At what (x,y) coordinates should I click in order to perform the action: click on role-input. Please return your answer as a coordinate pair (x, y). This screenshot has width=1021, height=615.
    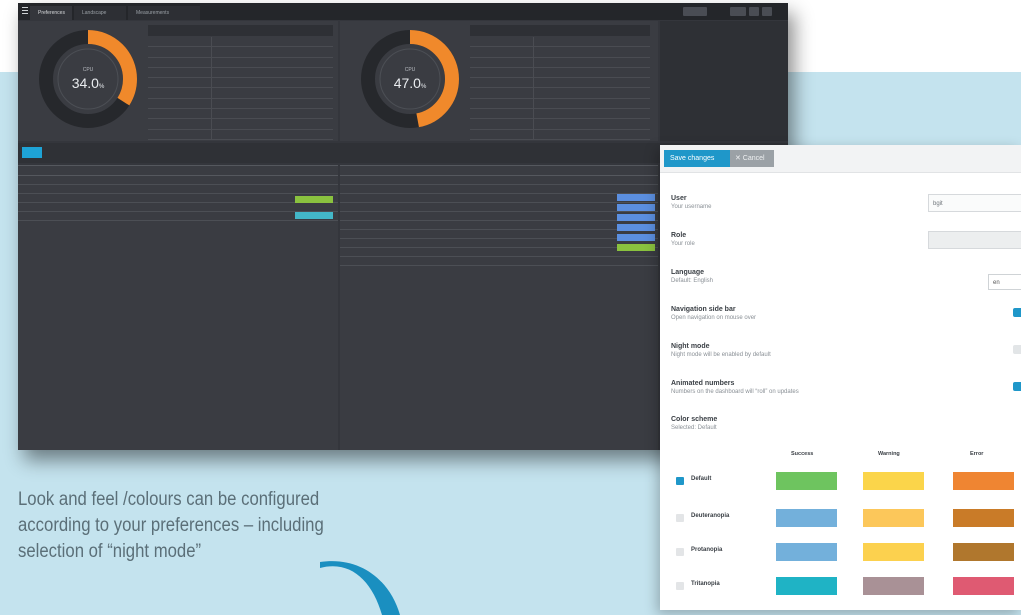
    Looking at the image, I should click on (974, 240).